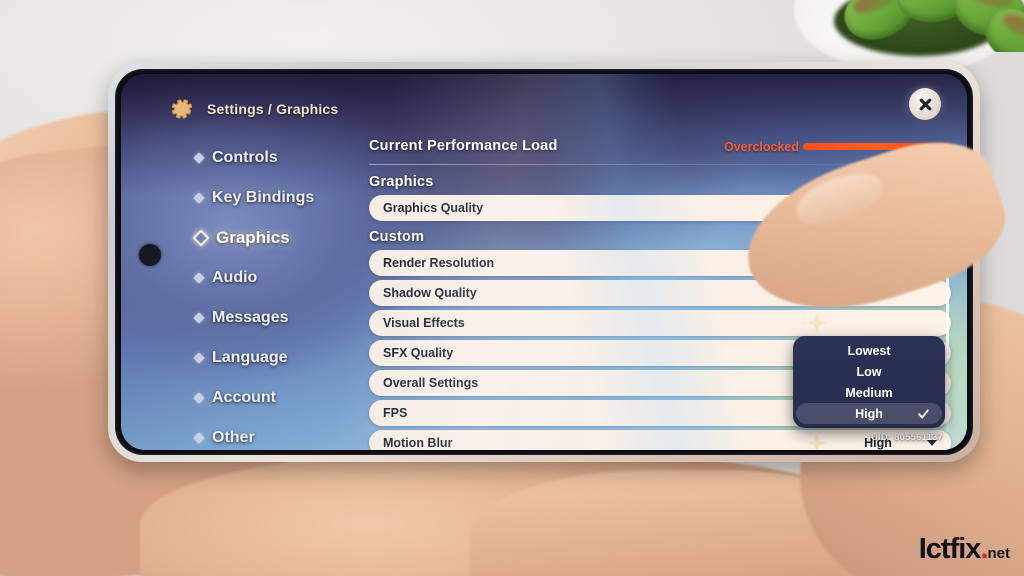 Image resolution: width=1024 pixels, height=576 pixels. What do you see at coordinates (244, 397) in the screenshot?
I see `sidebar-item-label: Account` at bounding box center [244, 397].